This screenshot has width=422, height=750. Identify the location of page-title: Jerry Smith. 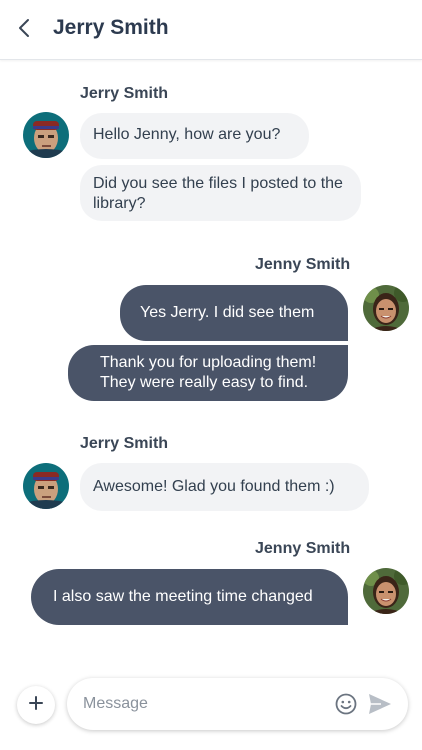
(111, 27).